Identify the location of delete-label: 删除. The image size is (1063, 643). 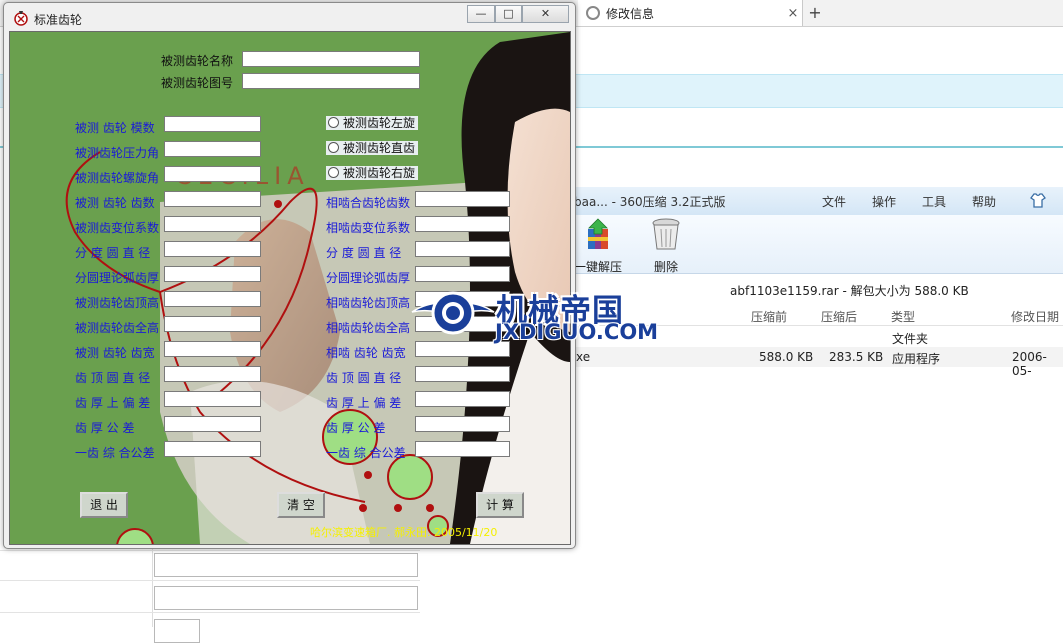
(665, 267).